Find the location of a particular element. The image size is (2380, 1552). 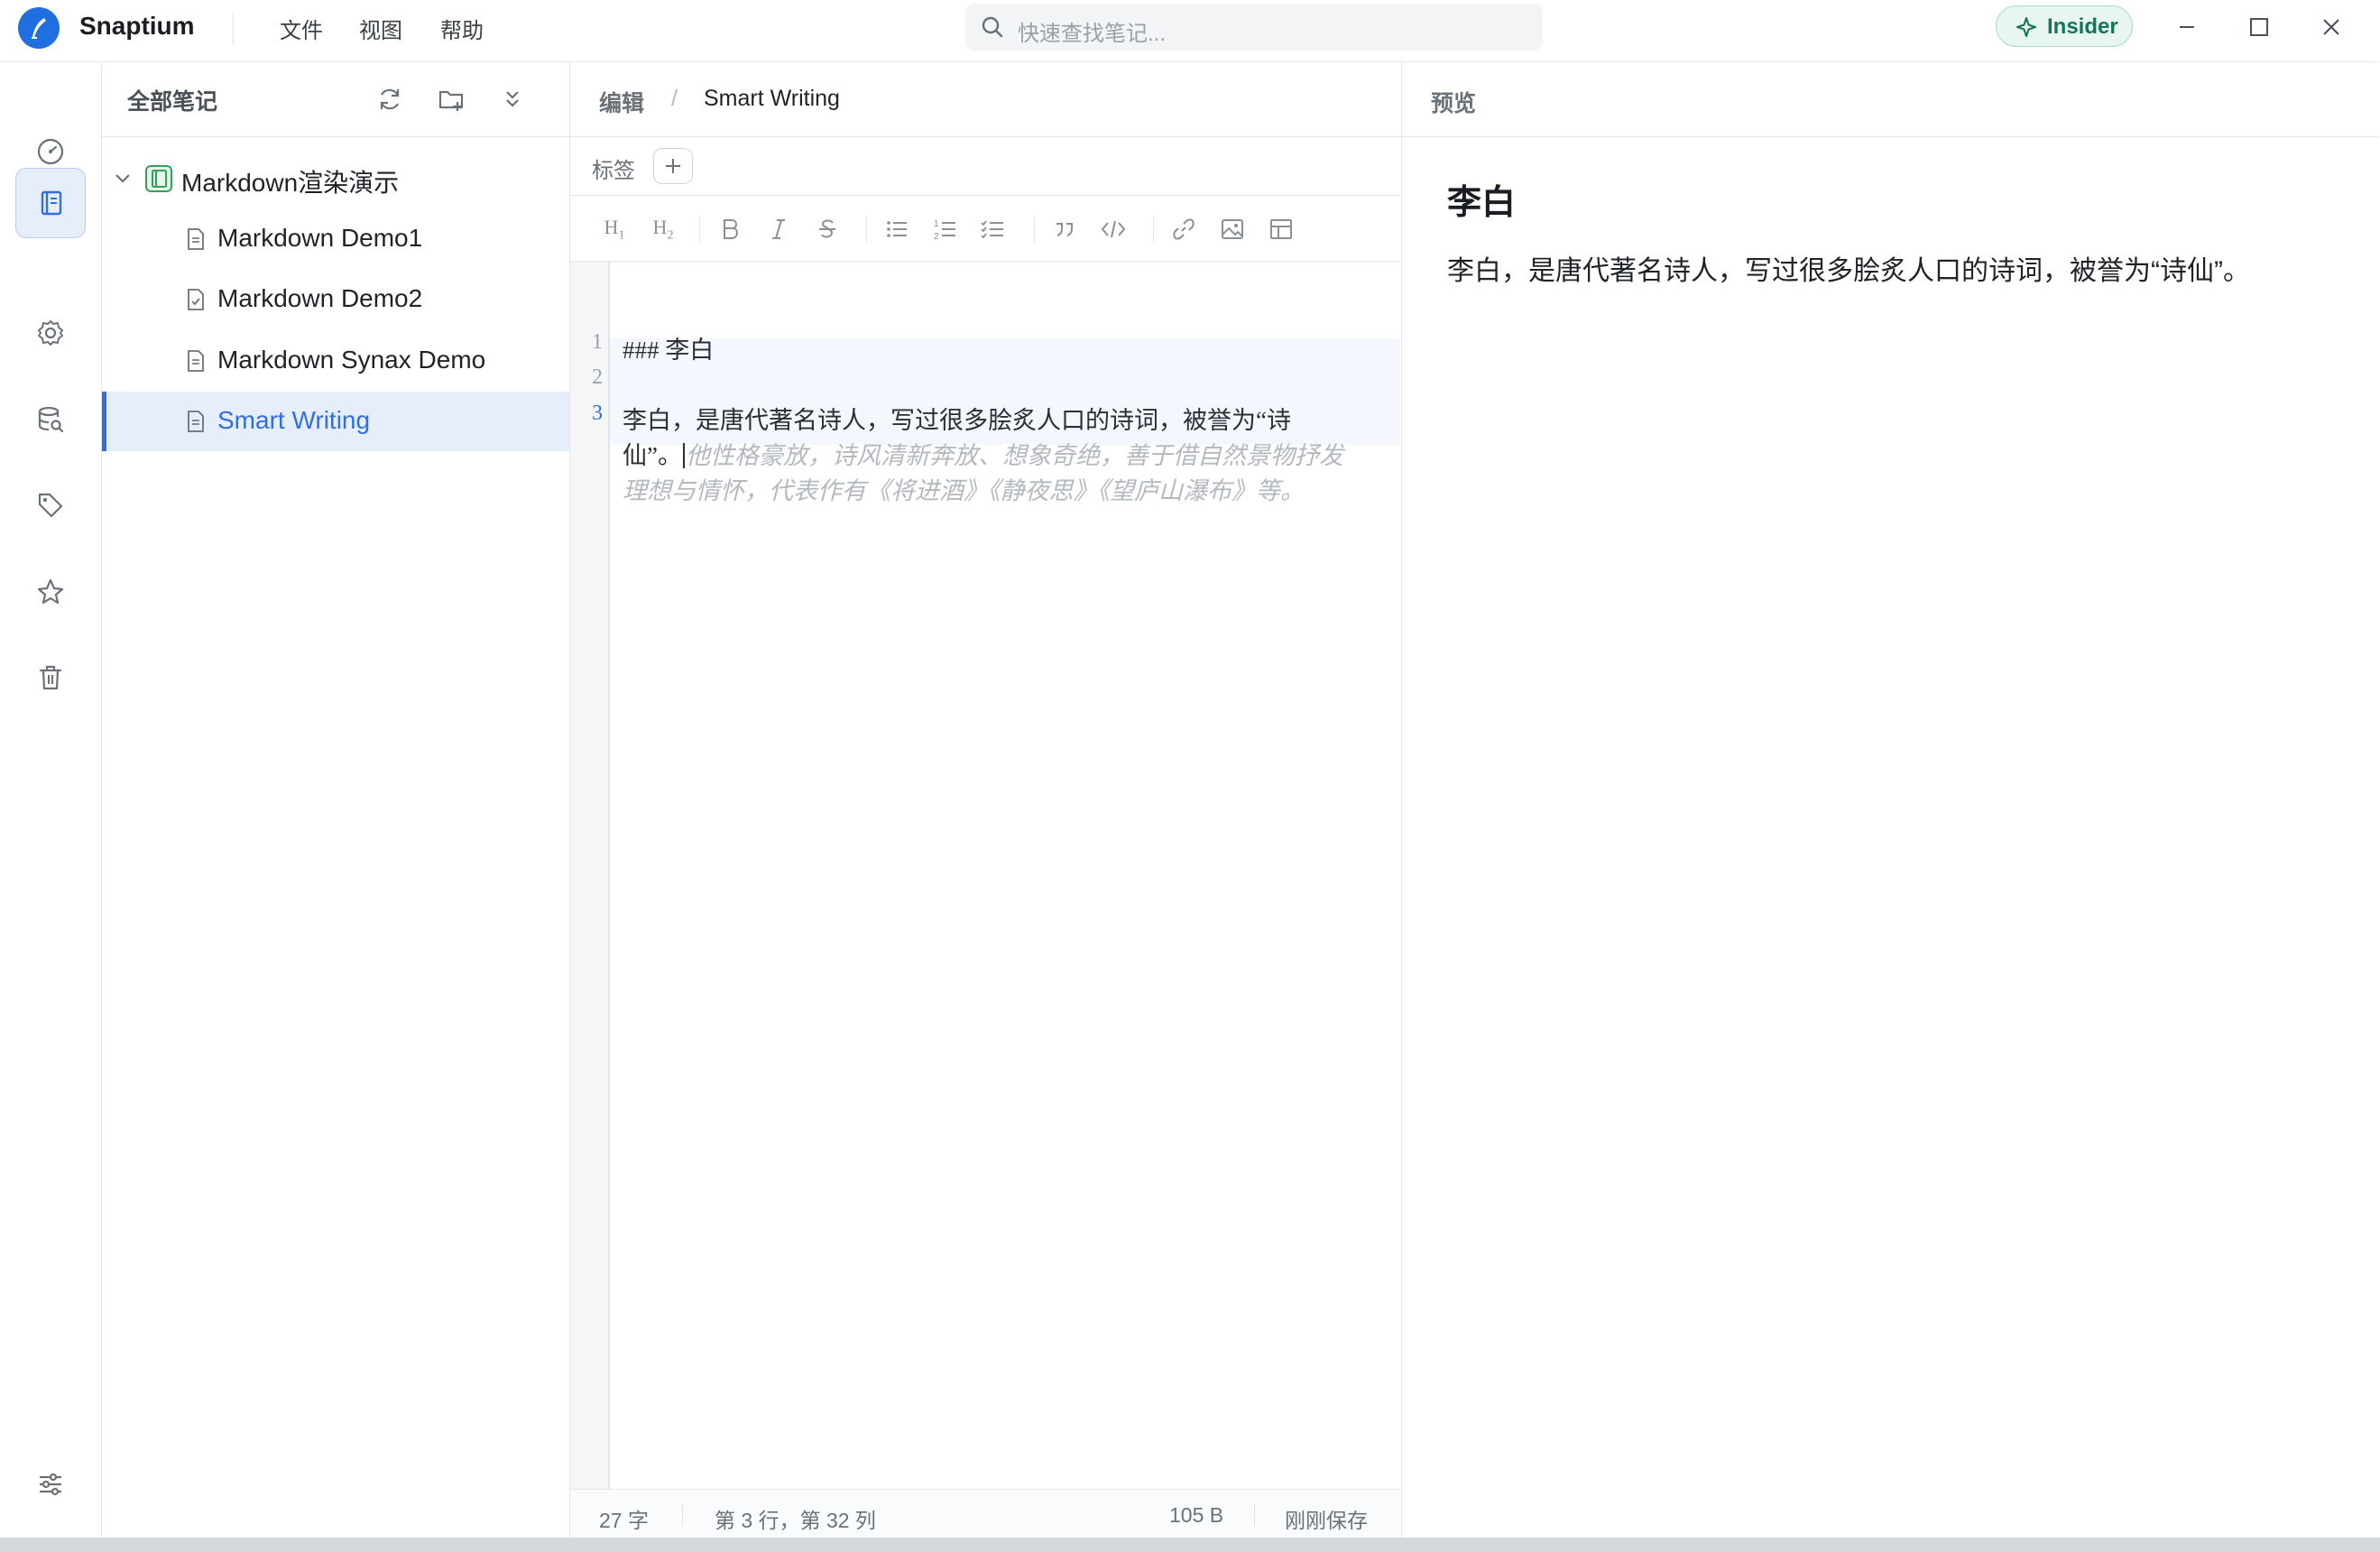

minimize-icon is located at coordinates (2187, 27).